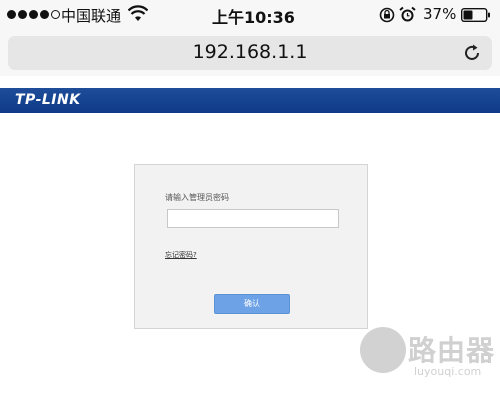 The height and width of the screenshot is (393, 500). I want to click on url-text: 192.168.1.1, so click(250, 52).